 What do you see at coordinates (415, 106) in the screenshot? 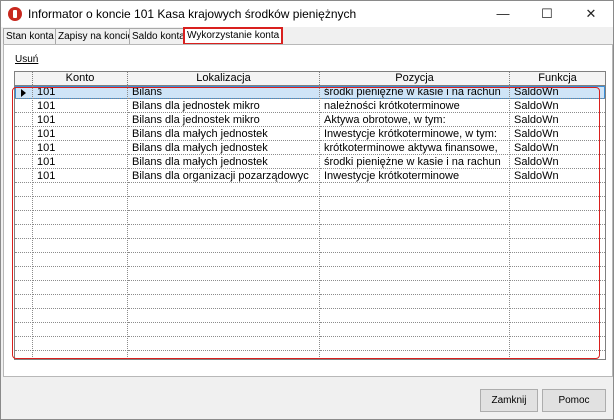
I see `cell-pozycja: należności krótkoterminowe` at bounding box center [415, 106].